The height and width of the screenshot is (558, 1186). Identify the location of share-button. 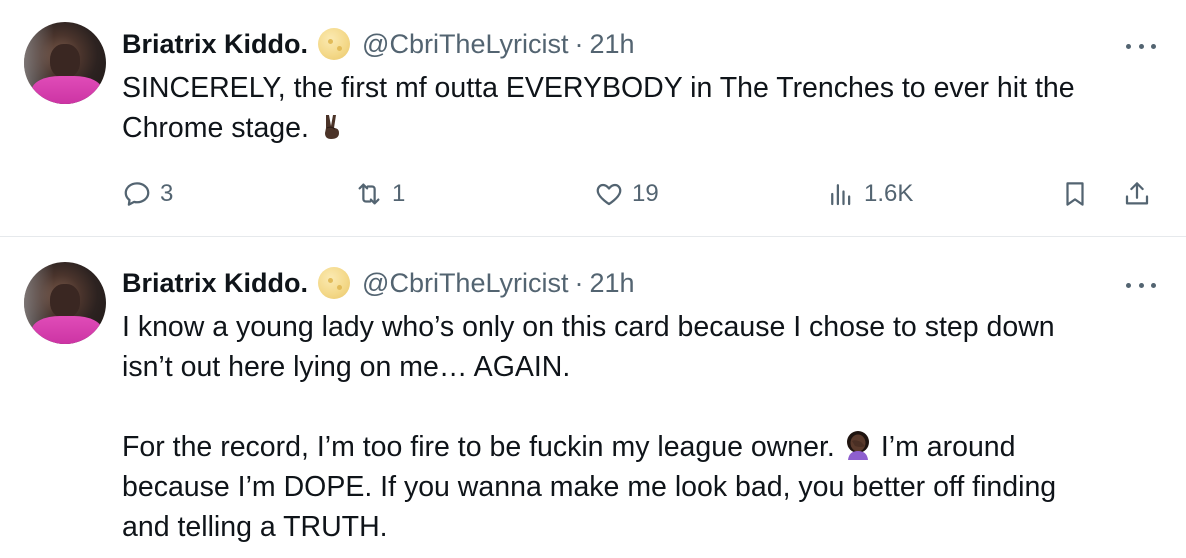
(1137, 194).